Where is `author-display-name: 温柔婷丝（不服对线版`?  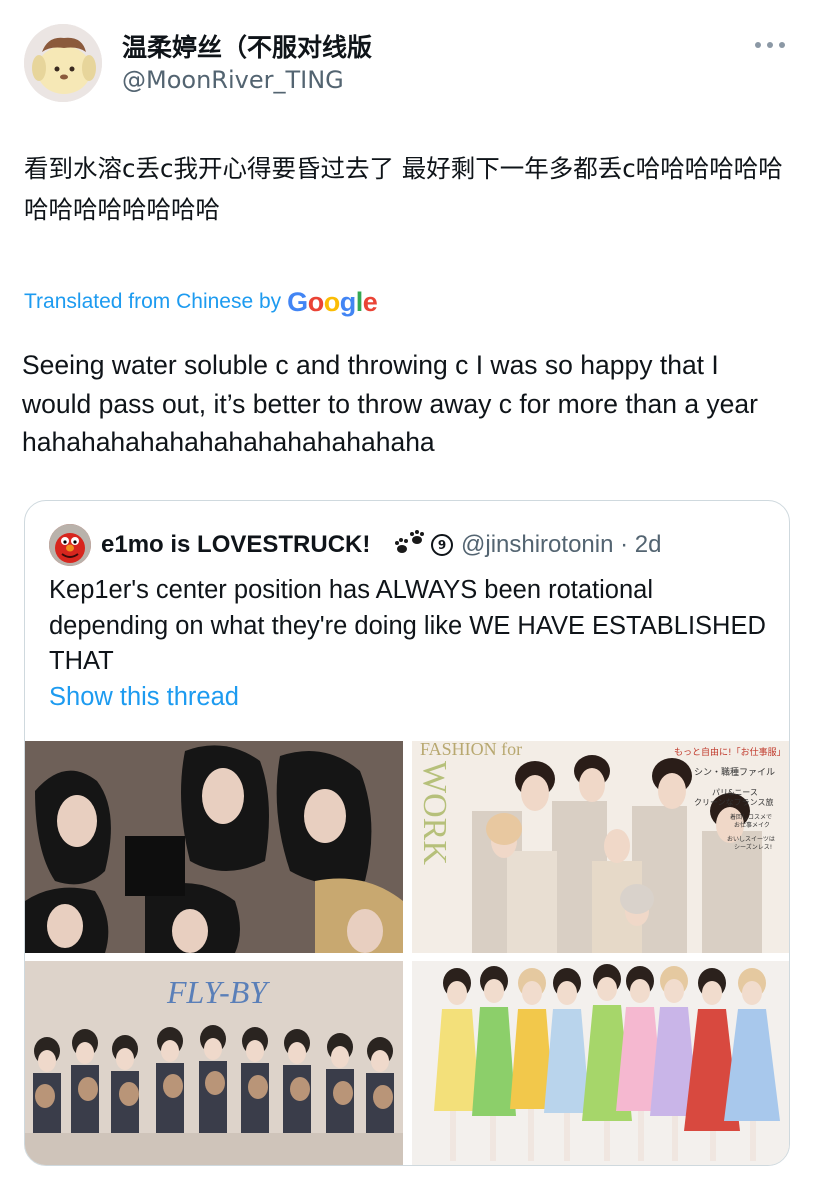 author-display-name: 温柔婷丝（不服对线版 is located at coordinates (247, 46).